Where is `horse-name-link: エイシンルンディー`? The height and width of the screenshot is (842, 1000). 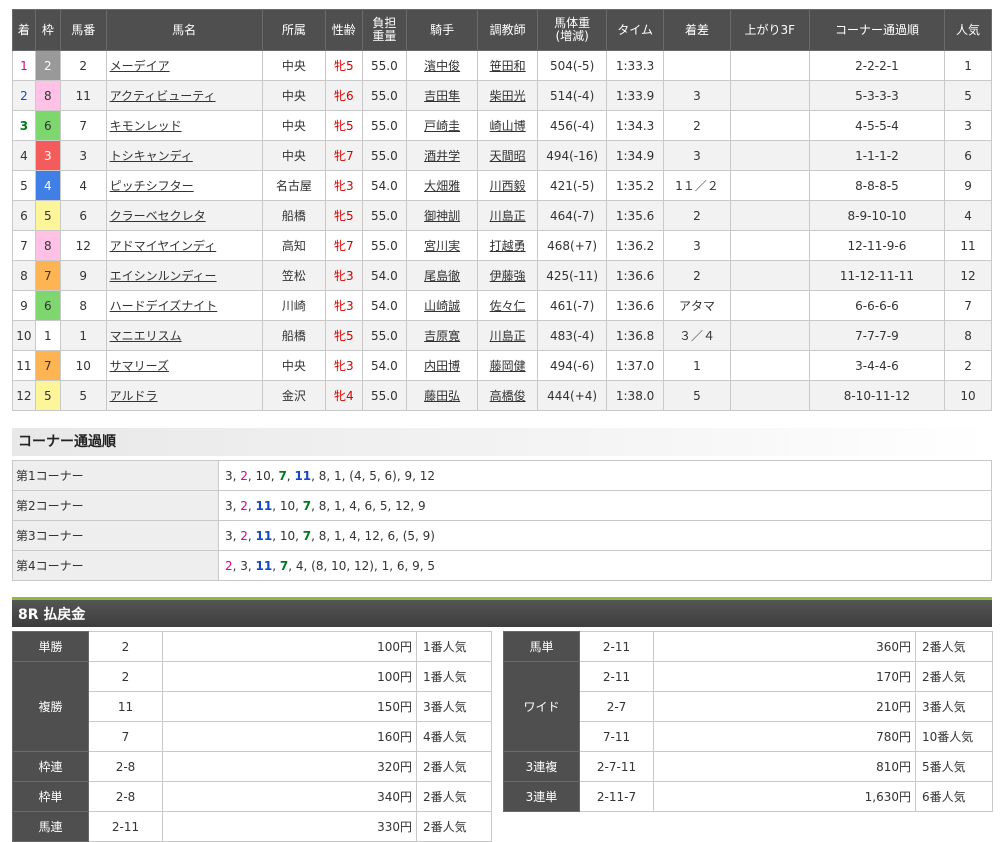
horse-name-link: エイシンルンディー is located at coordinates (163, 276).